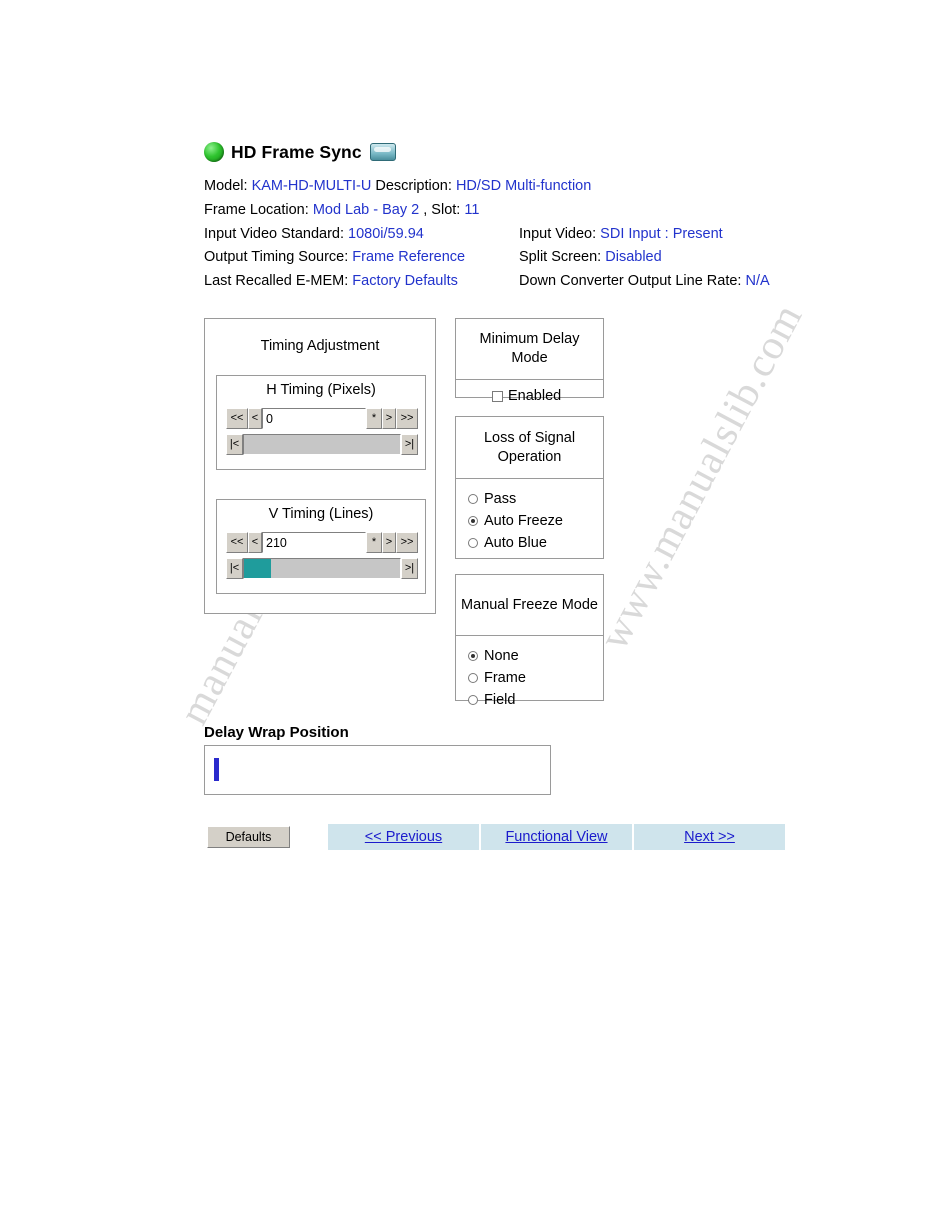 The height and width of the screenshot is (1215, 945). What do you see at coordinates (535, 678) in the screenshot?
I see `manual-freeze-option-frame: Frame` at bounding box center [535, 678].